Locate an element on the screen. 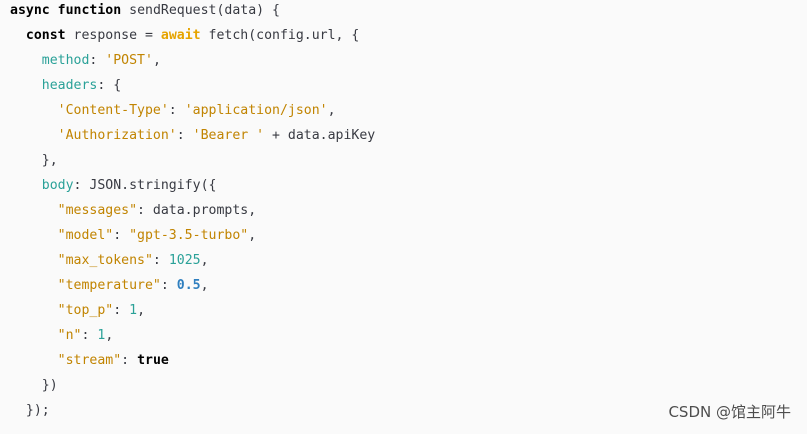 The height and width of the screenshot is (434, 807). code-token: body is located at coordinates (57, 185).